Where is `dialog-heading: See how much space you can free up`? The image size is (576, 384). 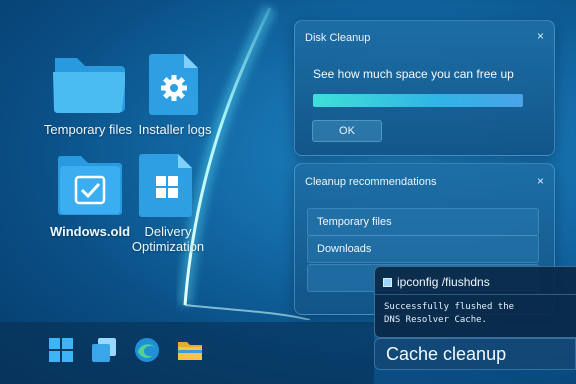
dialog-heading: See how much space you can free up is located at coordinates (413, 74).